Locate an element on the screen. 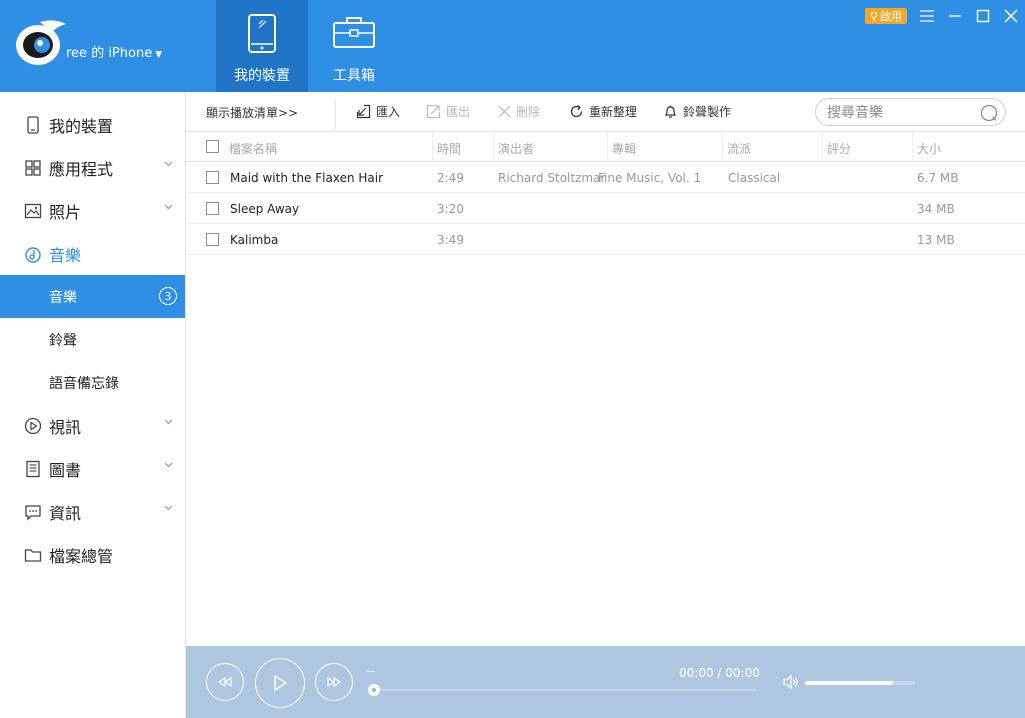  export-button: 匯出 is located at coordinates (448, 111).